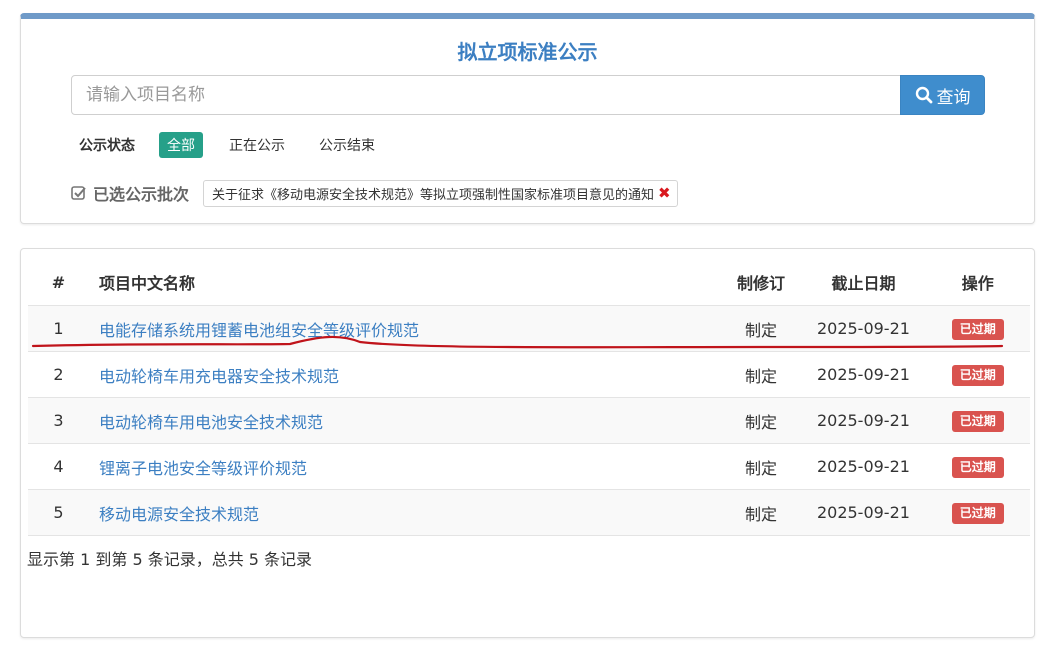  What do you see at coordinates (529, 328) in the screenshot?
I see `table-row: 1 电能存储系统用锂蓄电池组安全等级评价规范 制定 2025-09-21 已过期` at bounding box center [529, 328].